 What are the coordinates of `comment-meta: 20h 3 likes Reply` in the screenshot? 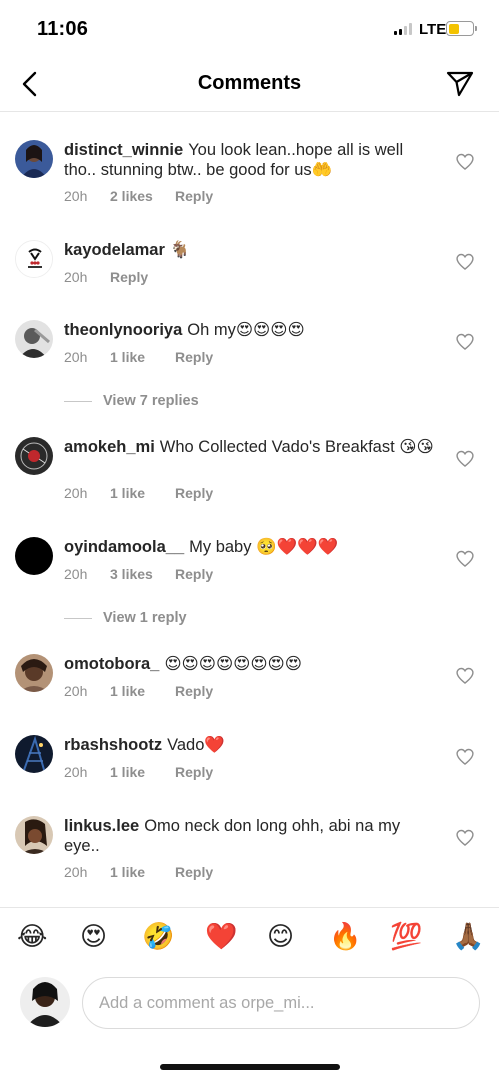 It's located at (138, 574).